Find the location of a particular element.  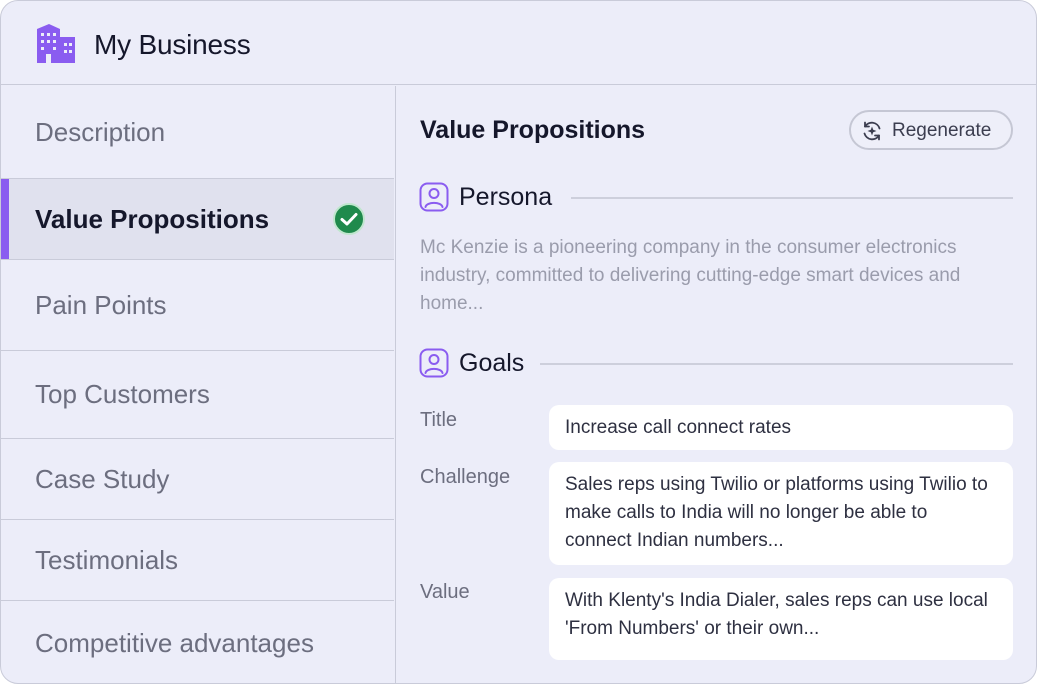

sidebar-item-label: Case Study is located at coordinates (102, 478).